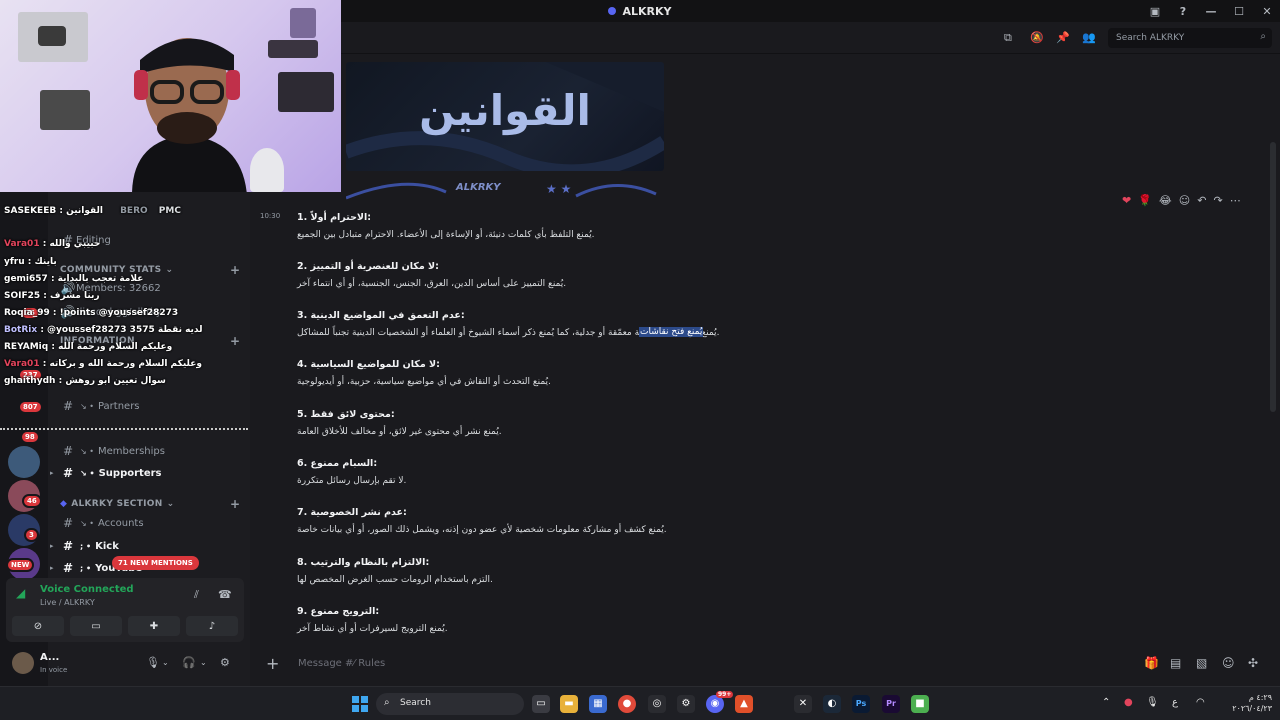 Image resolution: width=1280 pixels, height=720 pixels. I want to click on channel-item-memberships: # ↘ • Memberships, so click(150, 451).